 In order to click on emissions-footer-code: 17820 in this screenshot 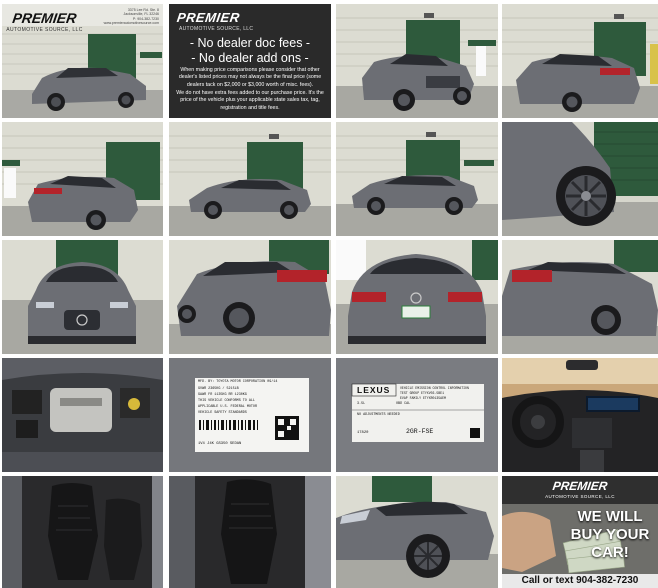, I will do `click(363, 433)`.